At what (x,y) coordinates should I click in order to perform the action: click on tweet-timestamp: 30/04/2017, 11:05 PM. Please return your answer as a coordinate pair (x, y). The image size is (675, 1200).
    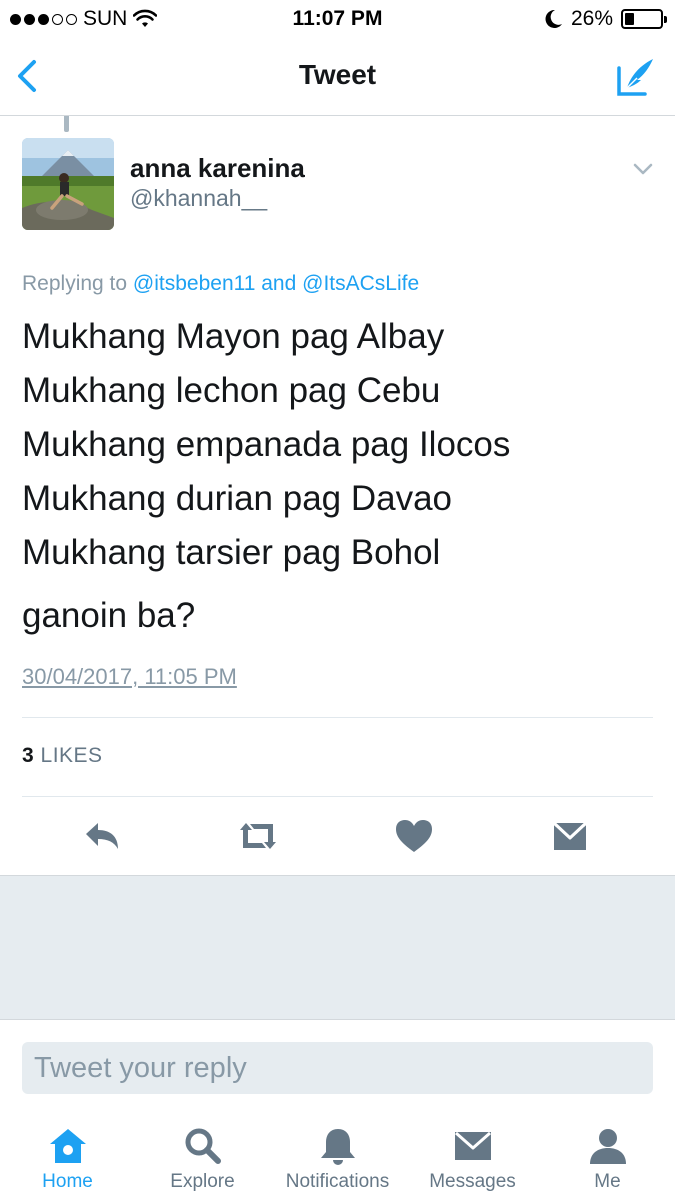
    Looking at the image, I should click on (129, 677).